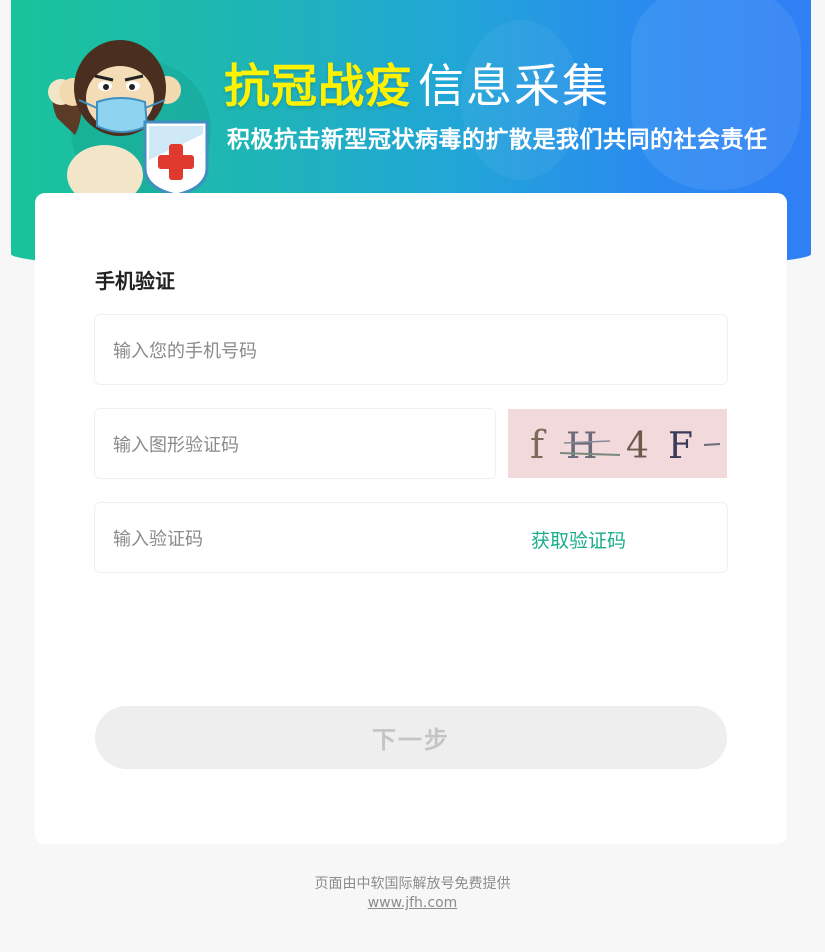 This screenshot has width=825, height=952. Describe the element at coordinates (497, 140) in the screenshot. I see `banner-subtitle: 积极抗击新型冠状病毒的扩散是我们共同的社会责任` at that location.